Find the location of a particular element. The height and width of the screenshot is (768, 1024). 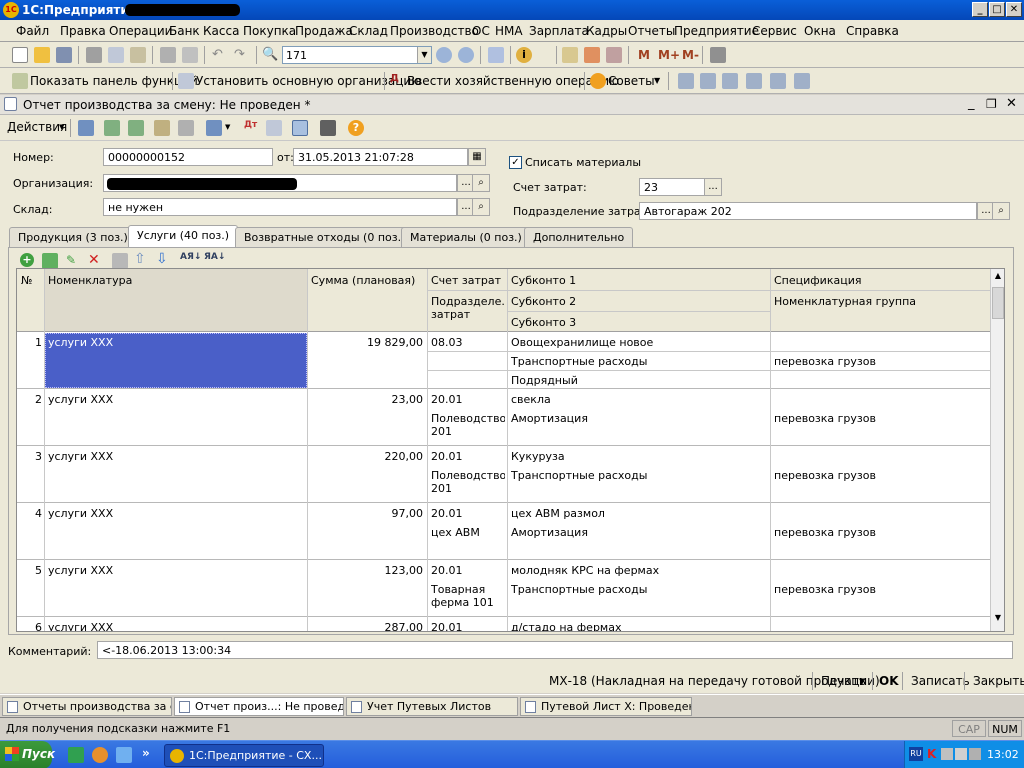

enter-operation-button: Ввести хозяйственную операцию is located at coordinates (513, 81).